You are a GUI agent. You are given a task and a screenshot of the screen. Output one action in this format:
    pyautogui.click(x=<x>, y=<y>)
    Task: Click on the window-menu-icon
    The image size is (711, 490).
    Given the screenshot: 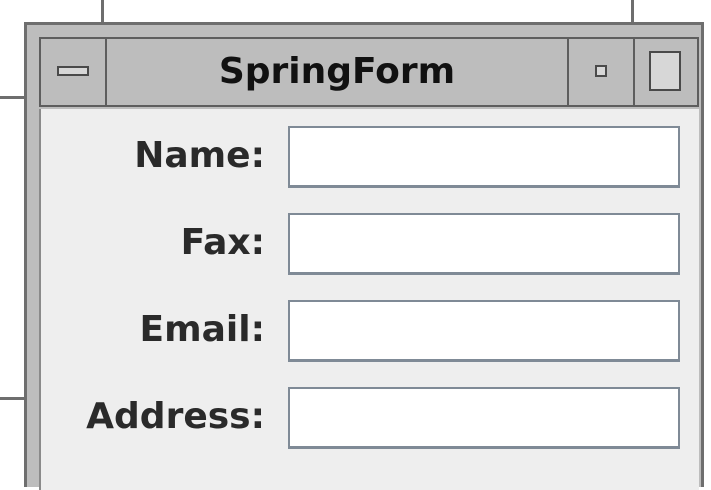 What is the action you would take?
    pyautogui.click(x=73, y=71)
    